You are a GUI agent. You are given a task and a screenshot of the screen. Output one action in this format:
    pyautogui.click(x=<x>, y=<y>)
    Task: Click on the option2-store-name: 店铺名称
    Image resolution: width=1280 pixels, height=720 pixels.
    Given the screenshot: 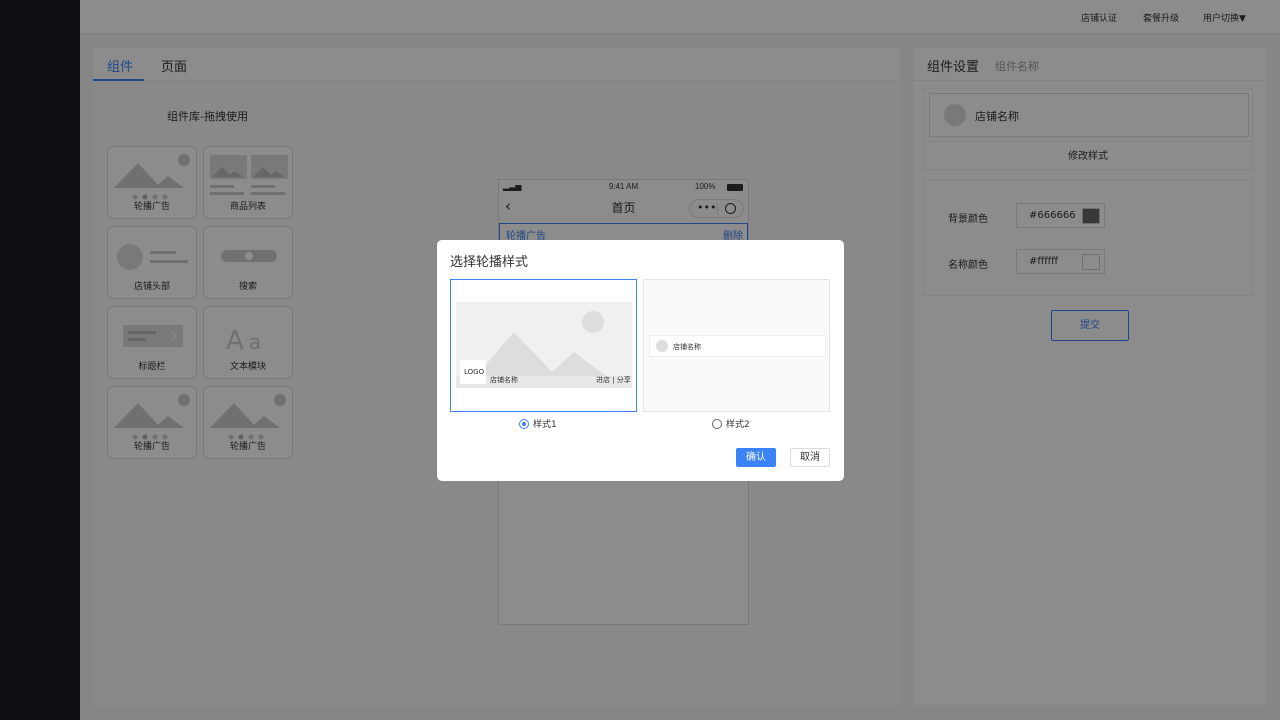 What is the action you would take?
    pyautogui.click(x=687, y=347)
    